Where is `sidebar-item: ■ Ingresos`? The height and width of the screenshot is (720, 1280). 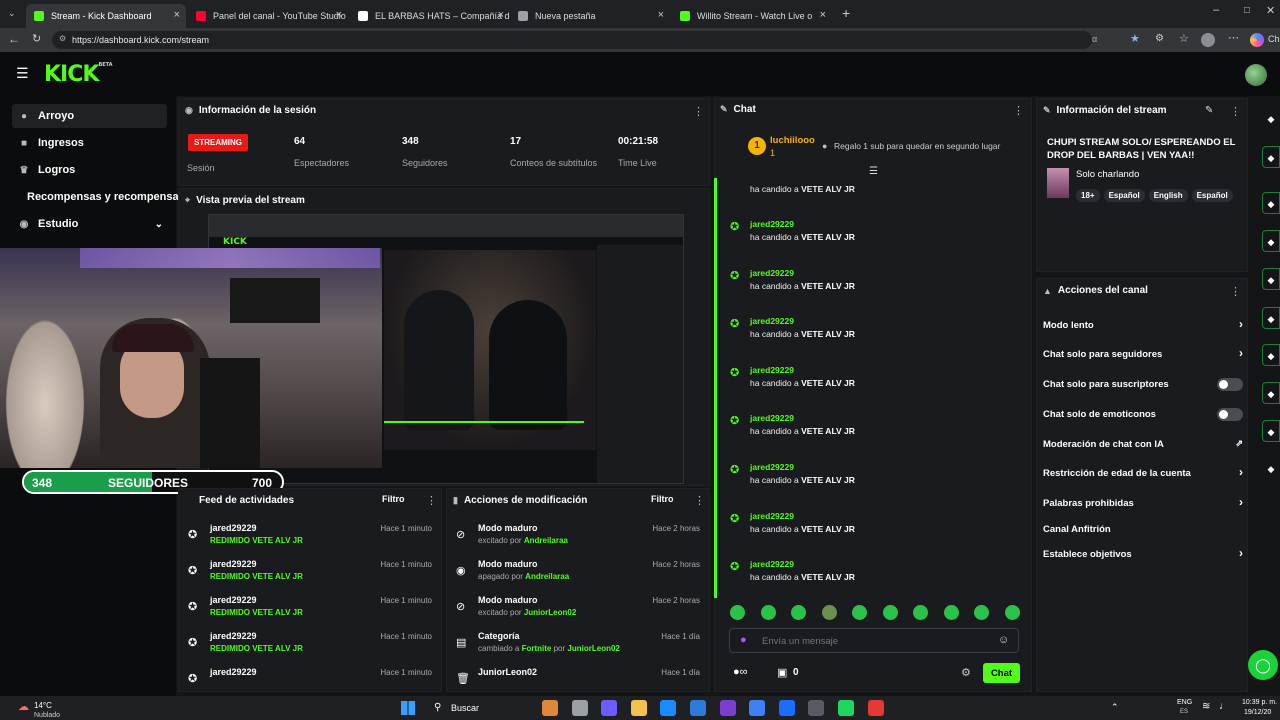
sidebar-item: ■ Ingresos is located at coordinates (89, 143).